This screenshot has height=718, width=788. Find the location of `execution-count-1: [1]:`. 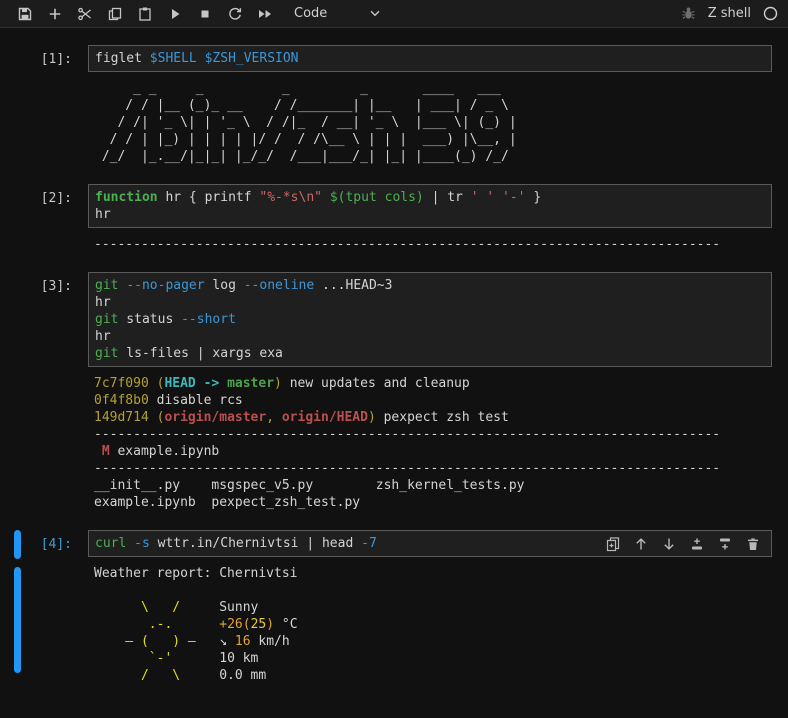

execution-count-1: [1]: is located at coordinates (56, 59).